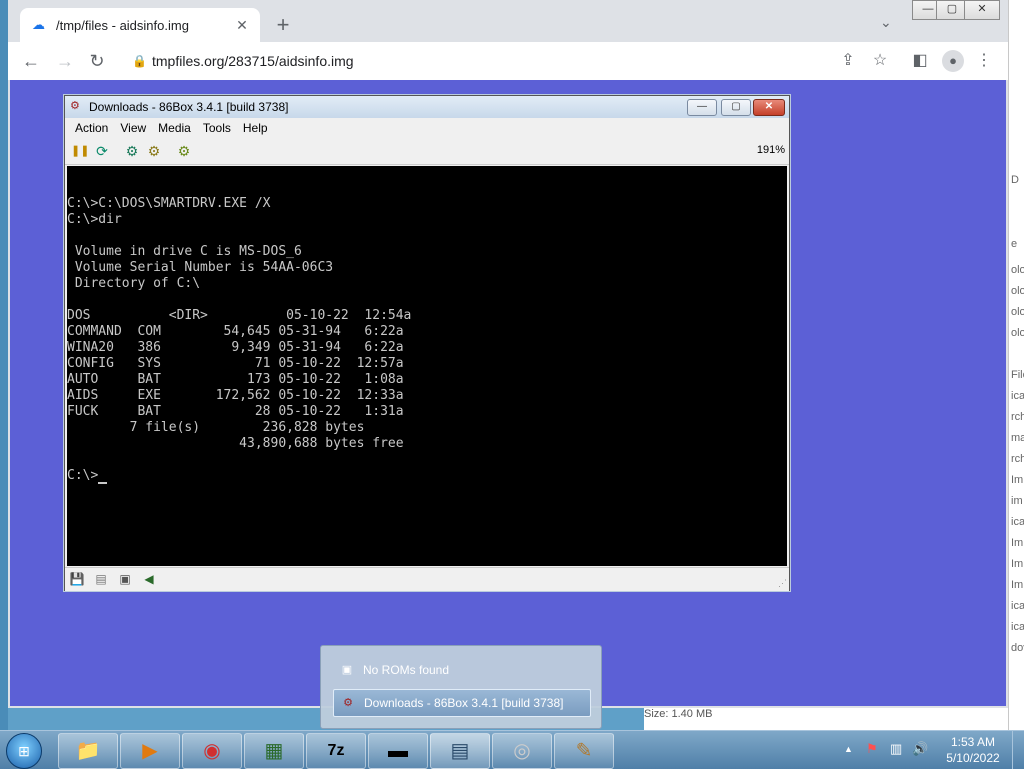 Image resolution: width=1024 pixels, height=769 pixels. What do you see at coordinates (80, 151) in the screenshot?
I see `pause-icon: ❚❚` at bounding box center [80, 151].